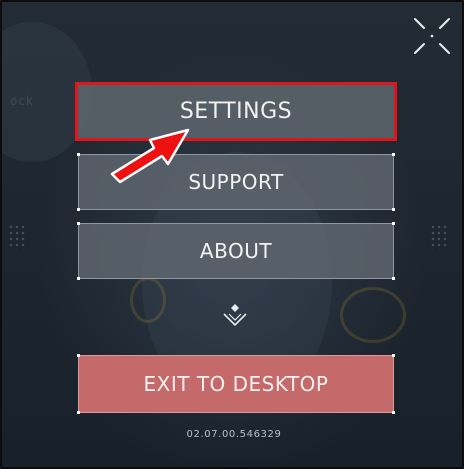 This screenshot has width=464, height=469. I want to click on fullscreen-icon, so click(432, 36).